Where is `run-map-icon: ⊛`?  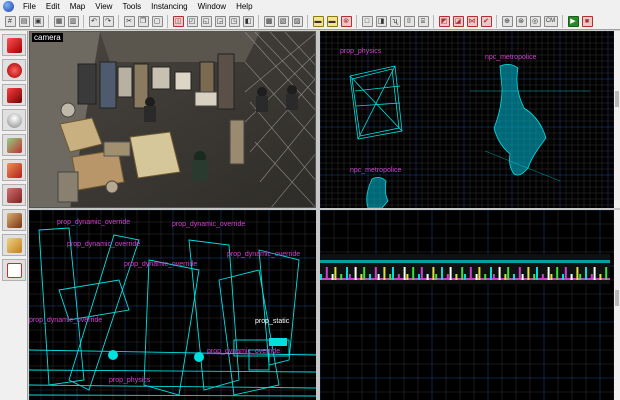 run-map-icon: ⊛ is located at coordinates (521, 21).